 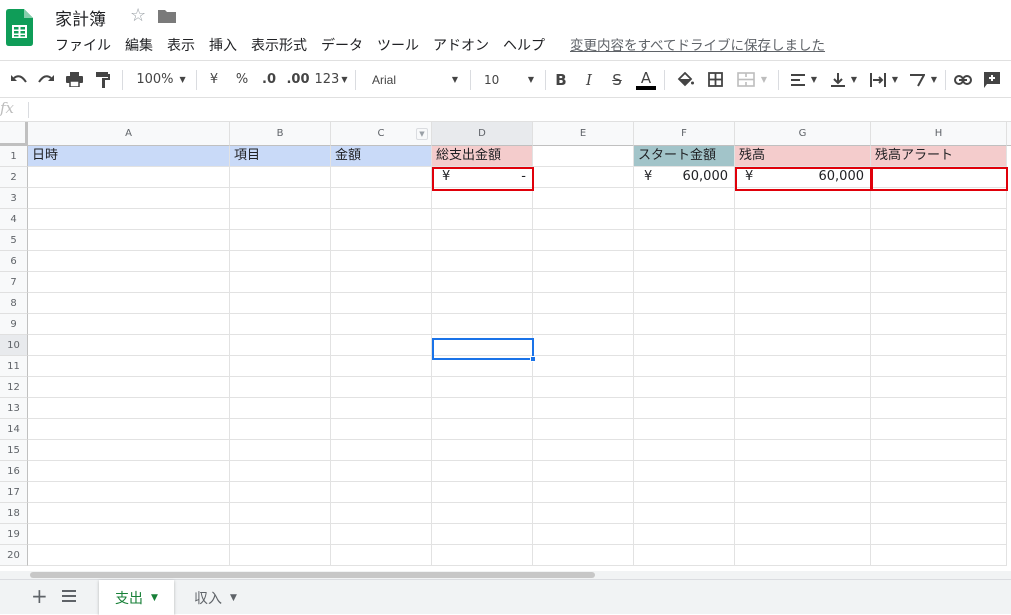 What do you see at coordinates (14, 261) in the screenshot?
I see `row-header-6: 6` at bounding box center [14, 261].